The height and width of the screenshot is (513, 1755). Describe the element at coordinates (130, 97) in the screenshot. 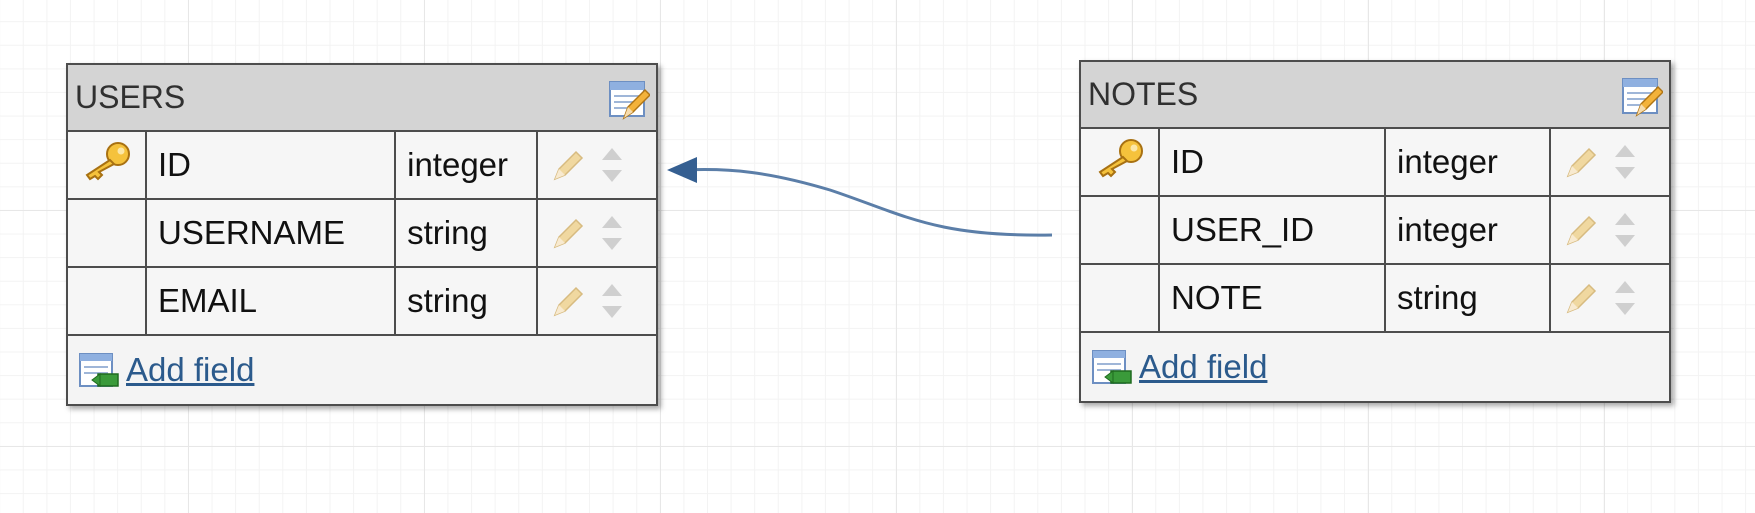

I see `entity-title: USERS` at that location.